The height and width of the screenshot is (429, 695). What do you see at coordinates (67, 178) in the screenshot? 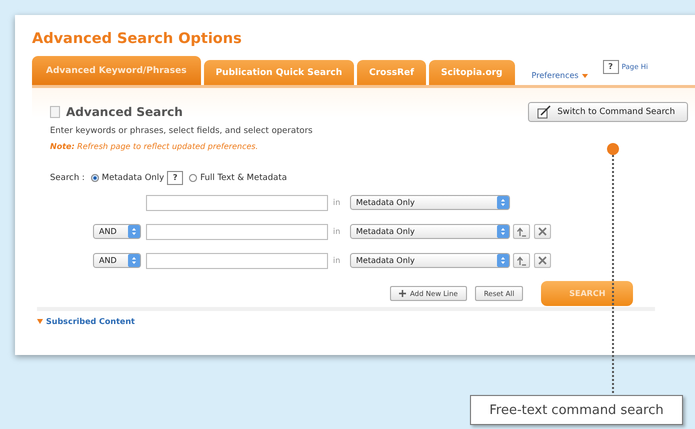
I see `search-label: Search :` at bounding box center [67, 178].